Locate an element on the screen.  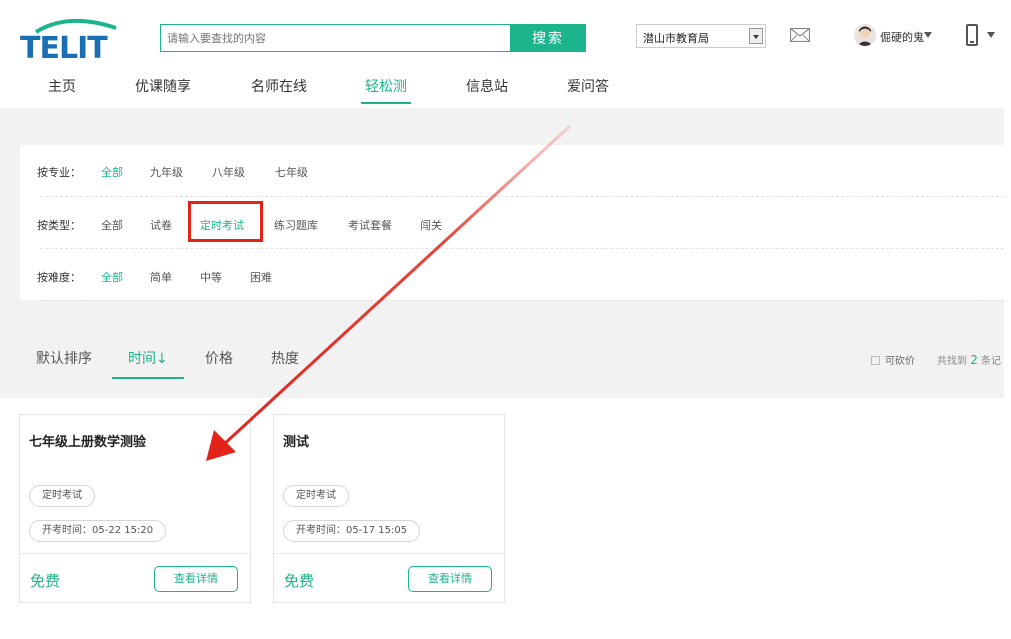
exam-card: 测试 定时考试 开考时间：05-17 15:05 免费 查看详情 is located at coordinates (389, 508).